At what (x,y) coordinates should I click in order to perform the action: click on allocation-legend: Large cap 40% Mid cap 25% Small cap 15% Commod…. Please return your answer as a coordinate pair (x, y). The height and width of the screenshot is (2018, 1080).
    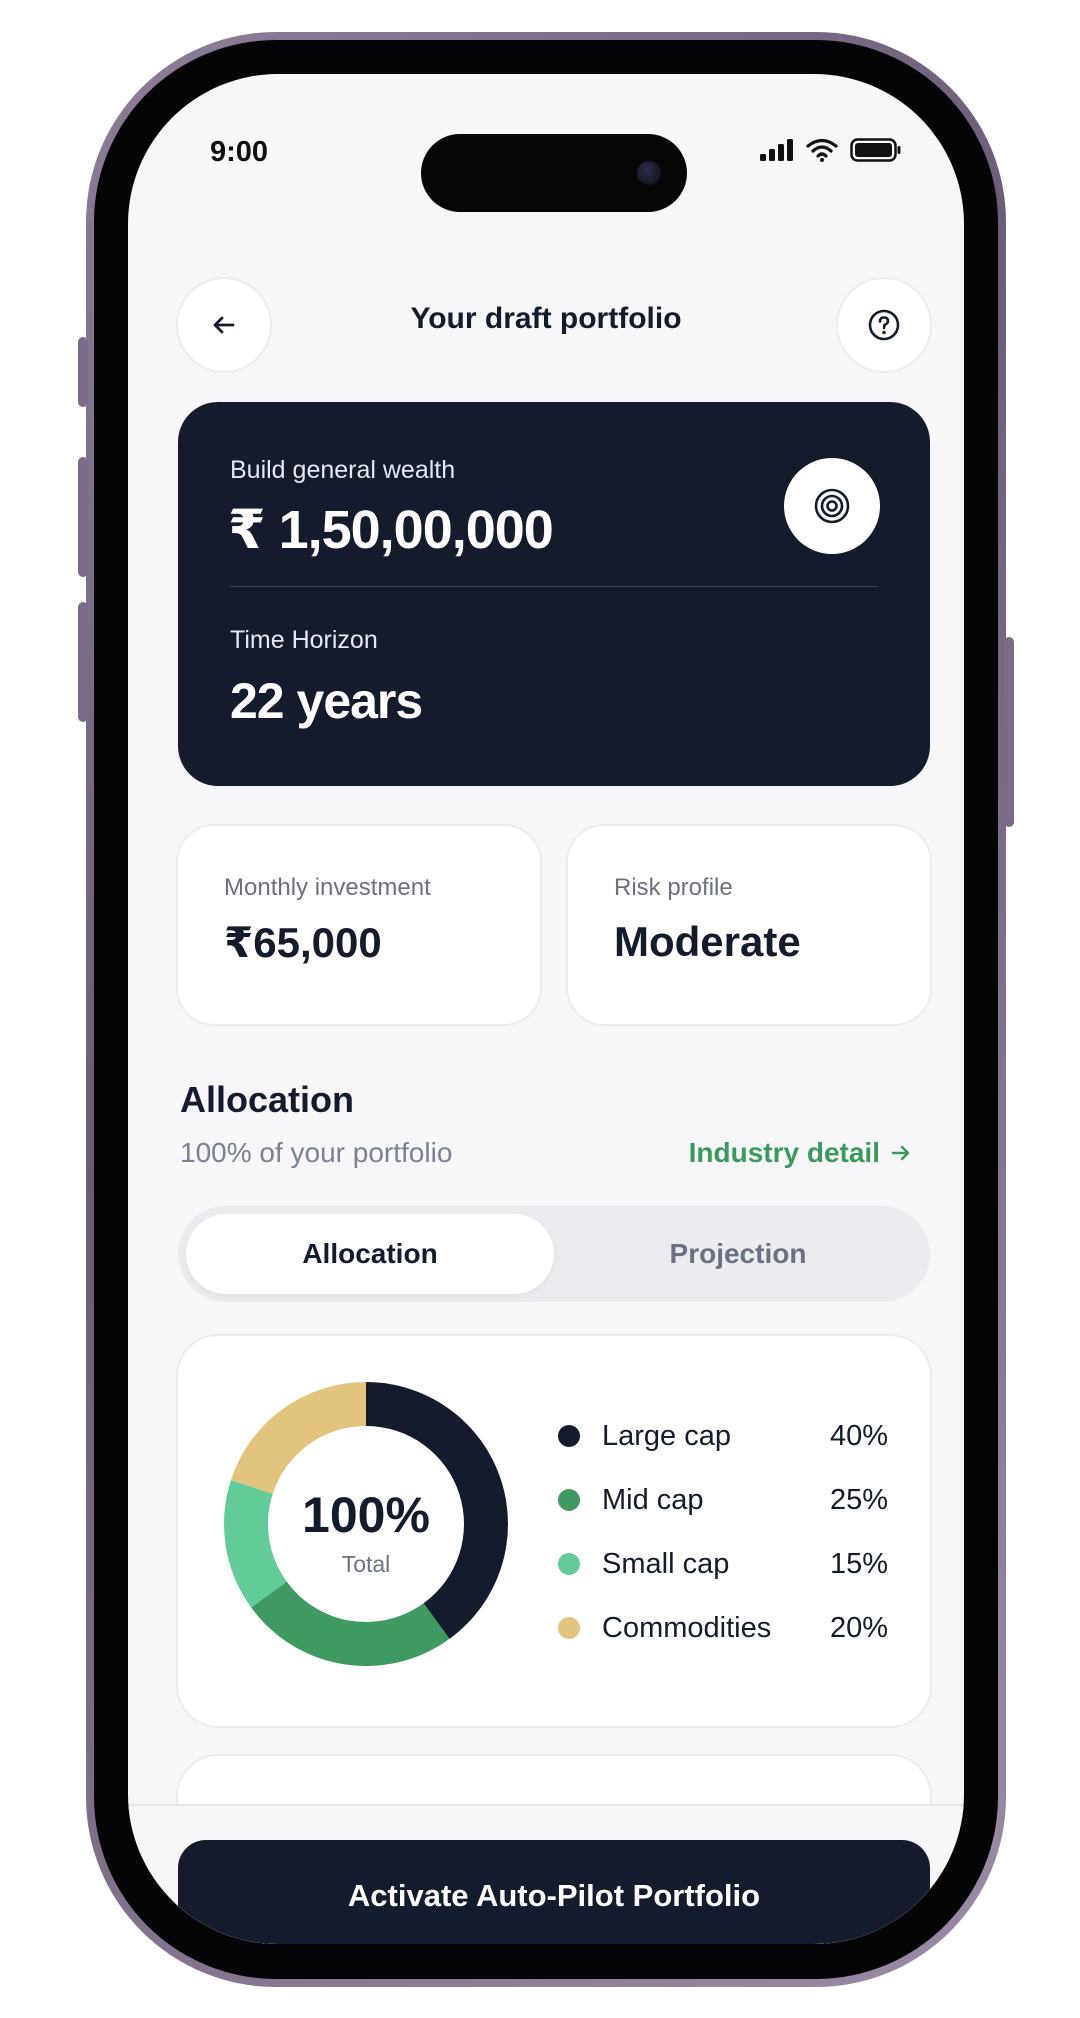
    Looking at the image, I should click on (723, 1532).